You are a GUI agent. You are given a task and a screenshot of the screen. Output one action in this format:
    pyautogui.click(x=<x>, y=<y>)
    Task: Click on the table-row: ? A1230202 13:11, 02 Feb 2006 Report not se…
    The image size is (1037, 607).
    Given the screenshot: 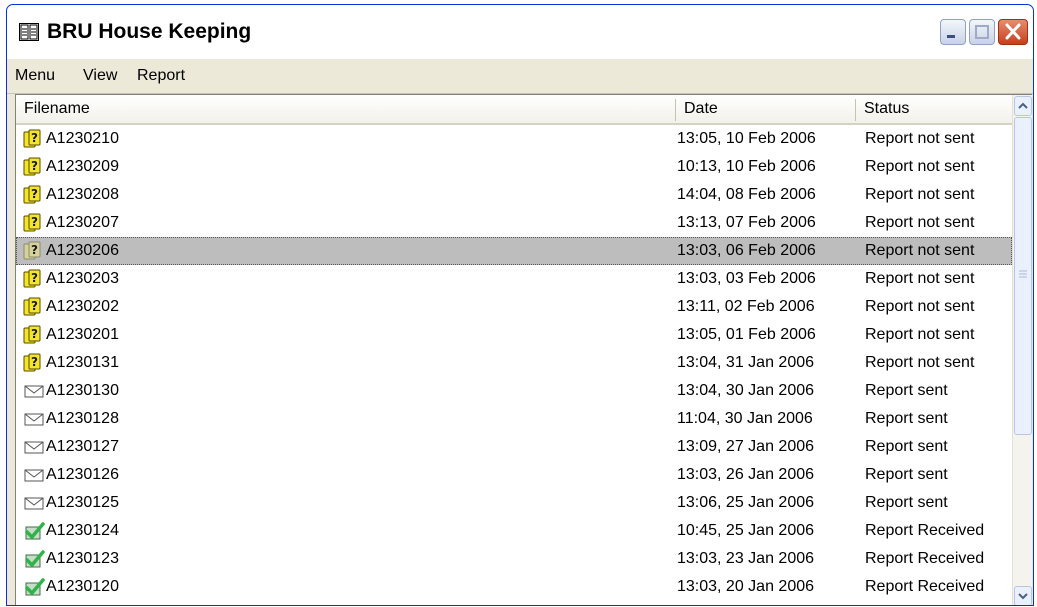 What is the action you would take?
    pyautogui.click(x=514, y=307)
    